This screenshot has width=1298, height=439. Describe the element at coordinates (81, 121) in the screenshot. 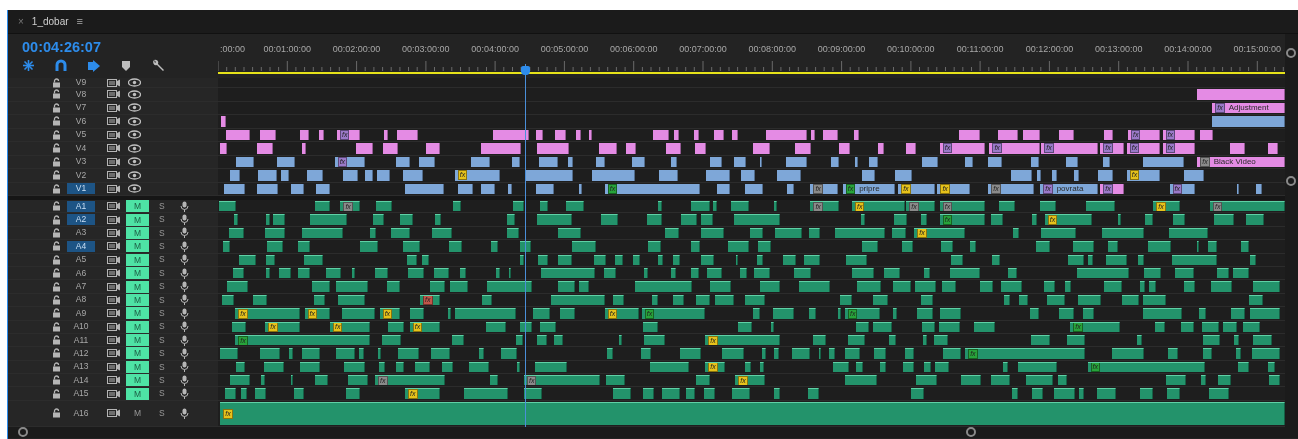

I see `track-name: V6` at that location.